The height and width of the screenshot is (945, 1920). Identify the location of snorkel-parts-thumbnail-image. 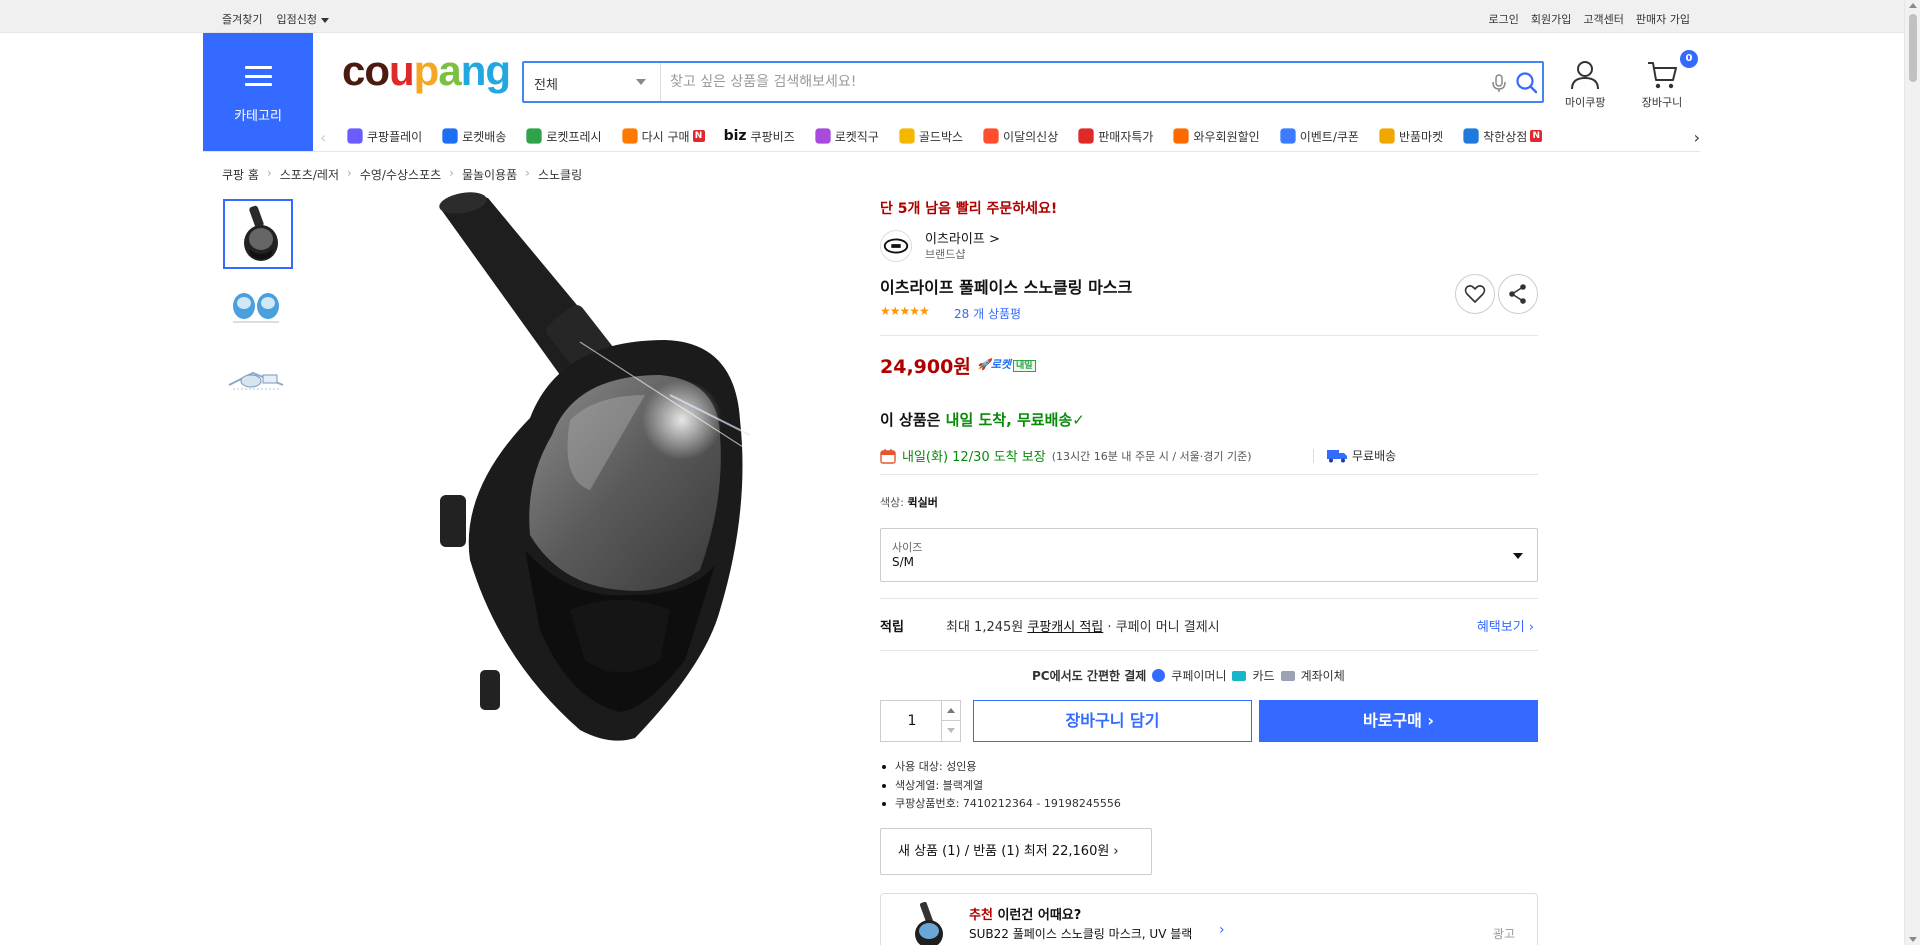
(256, 380).